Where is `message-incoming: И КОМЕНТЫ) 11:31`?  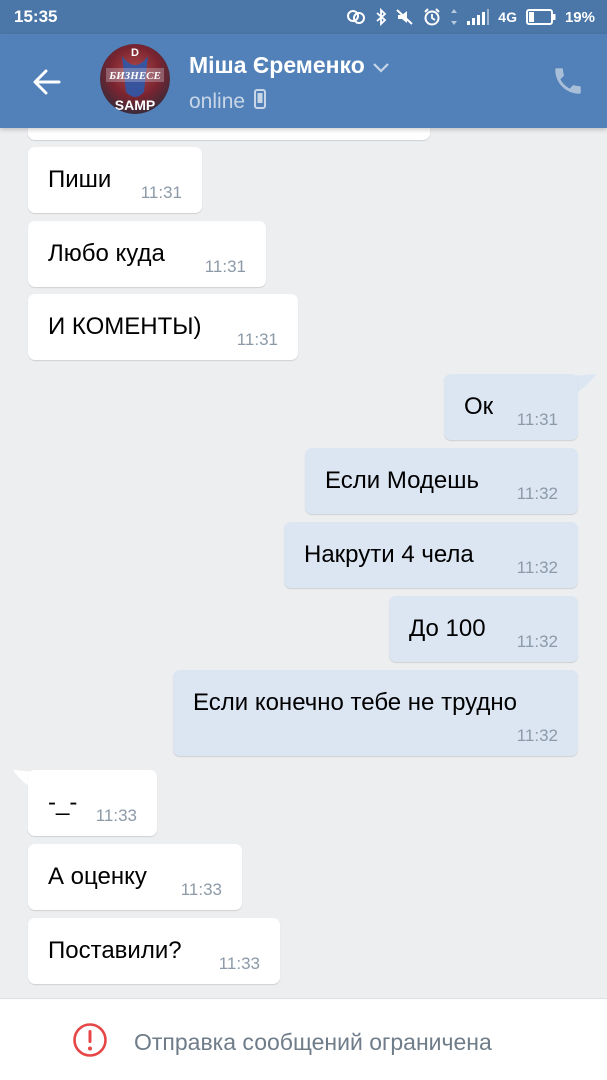
message-incoming: И КОМЕНТЫ) 11:31 is located at coordinates (163, 327).